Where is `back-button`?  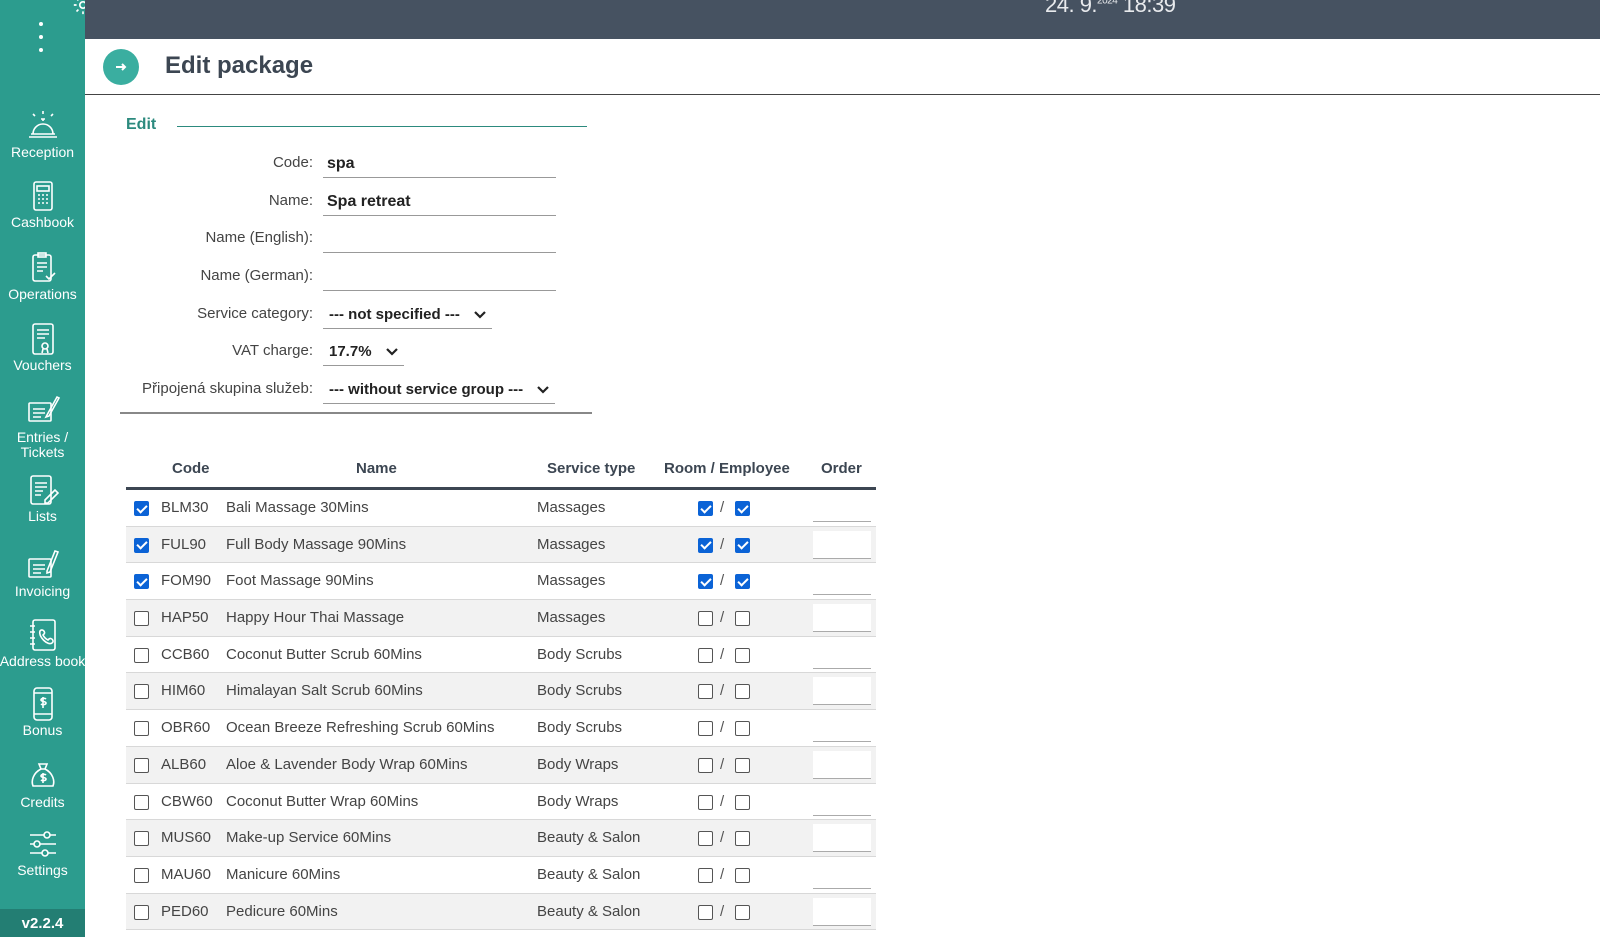
back-button is located at coordinates (121, 67).